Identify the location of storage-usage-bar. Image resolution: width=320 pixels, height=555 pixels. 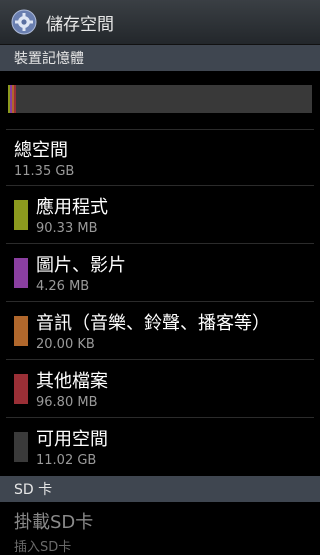
(160, 99).